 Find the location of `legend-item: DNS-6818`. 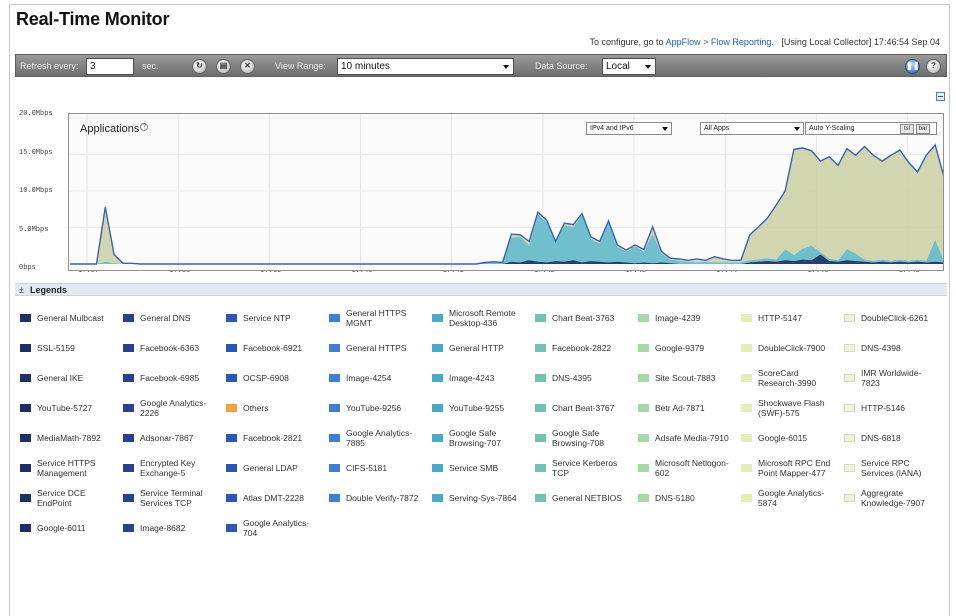

legend-item: DNS-6818 is located at coordinates (891, 438).